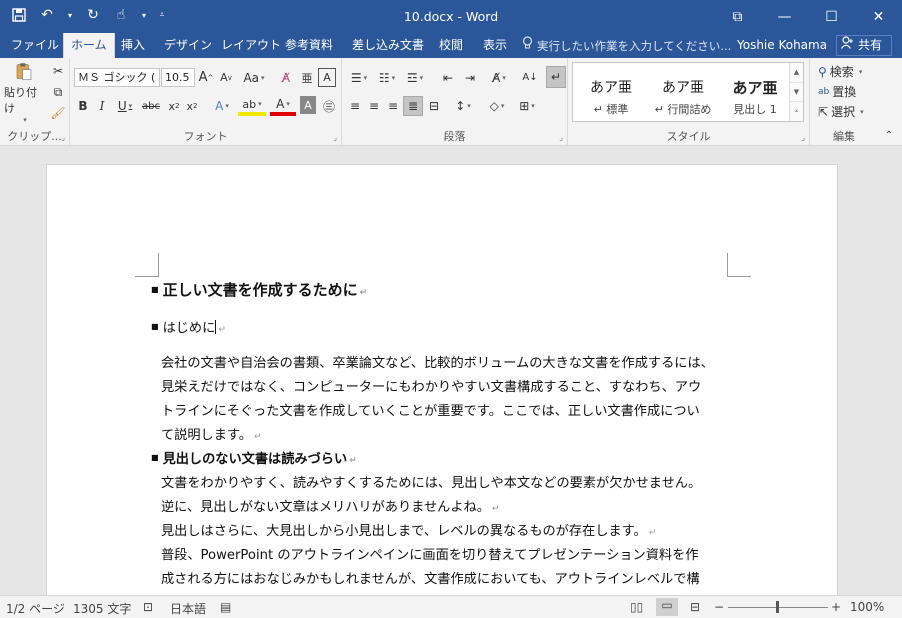 The height and width of the screenshot is (618, 902). Describe the element at coordinates (636, 607) in the screenshot. I see `read-mode-icon: ▯▯` at that location.